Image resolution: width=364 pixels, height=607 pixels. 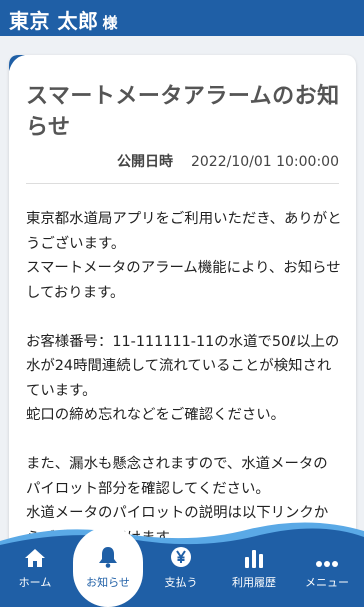 I want to click on published-label: 公開日時, so click(x=144, y=162).